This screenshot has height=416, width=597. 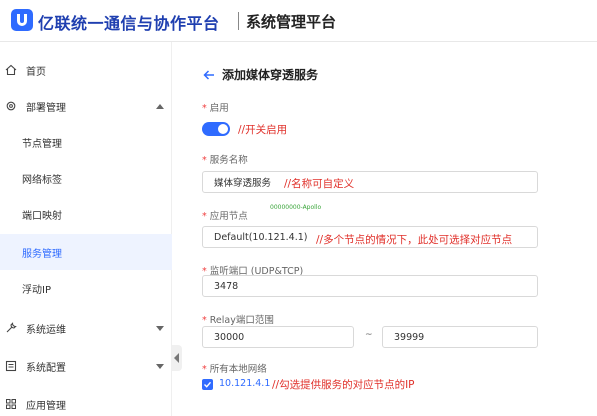 What do you see at coordinates (160, 106) in the screenshot?
I see `chevron-up-icon` at bounding box center [160, 106].